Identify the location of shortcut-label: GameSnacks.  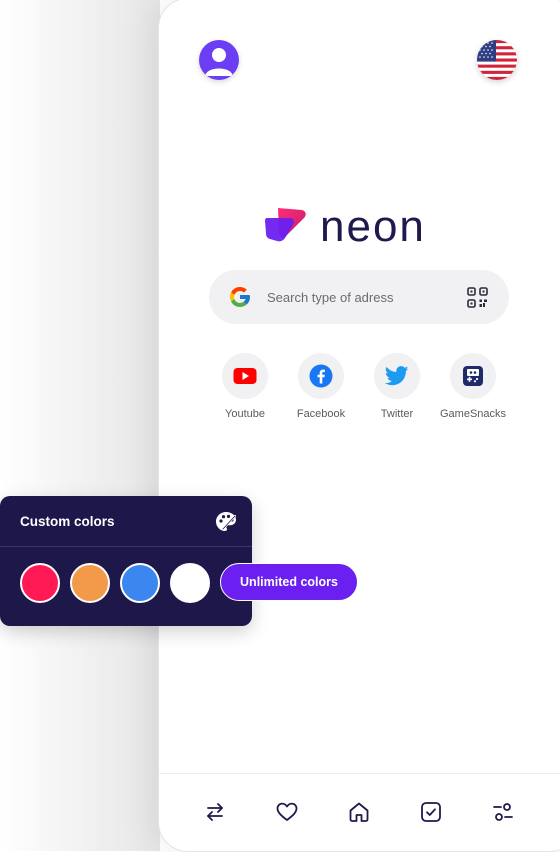
(473, 414).